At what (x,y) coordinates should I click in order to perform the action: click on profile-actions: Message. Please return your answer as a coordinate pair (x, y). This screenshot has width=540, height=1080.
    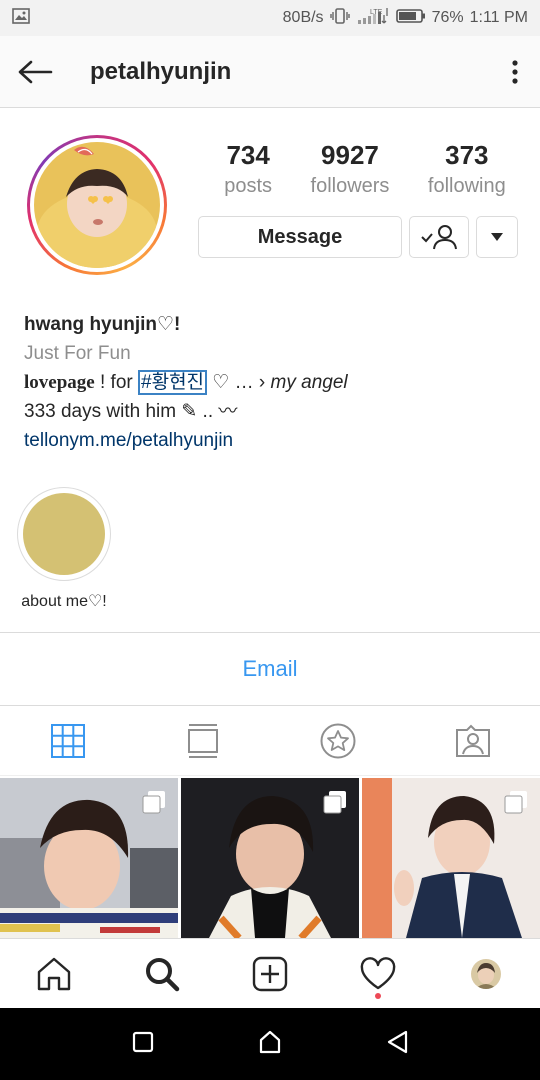
    Looking at the image, I should click on (358, 237).